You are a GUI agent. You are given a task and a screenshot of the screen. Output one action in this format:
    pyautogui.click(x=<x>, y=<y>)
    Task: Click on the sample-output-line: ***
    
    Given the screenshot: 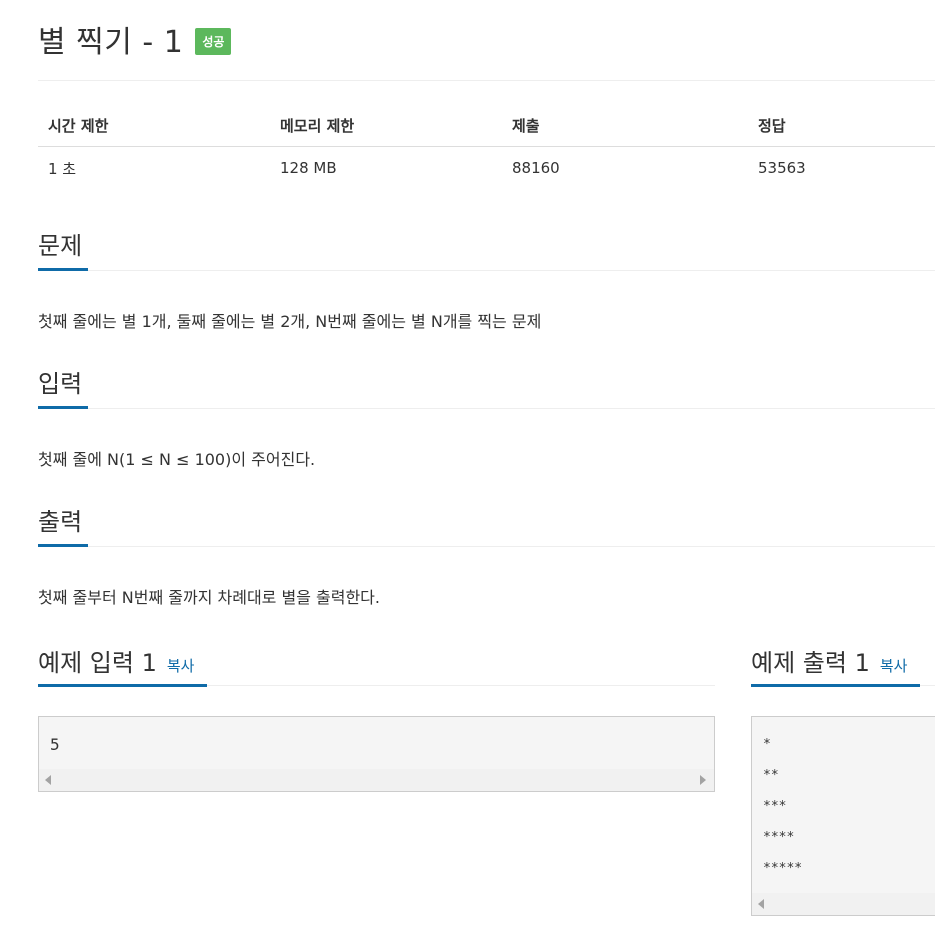 What is the action you would take?
    pyautogui.click(x=775, y=806)
    